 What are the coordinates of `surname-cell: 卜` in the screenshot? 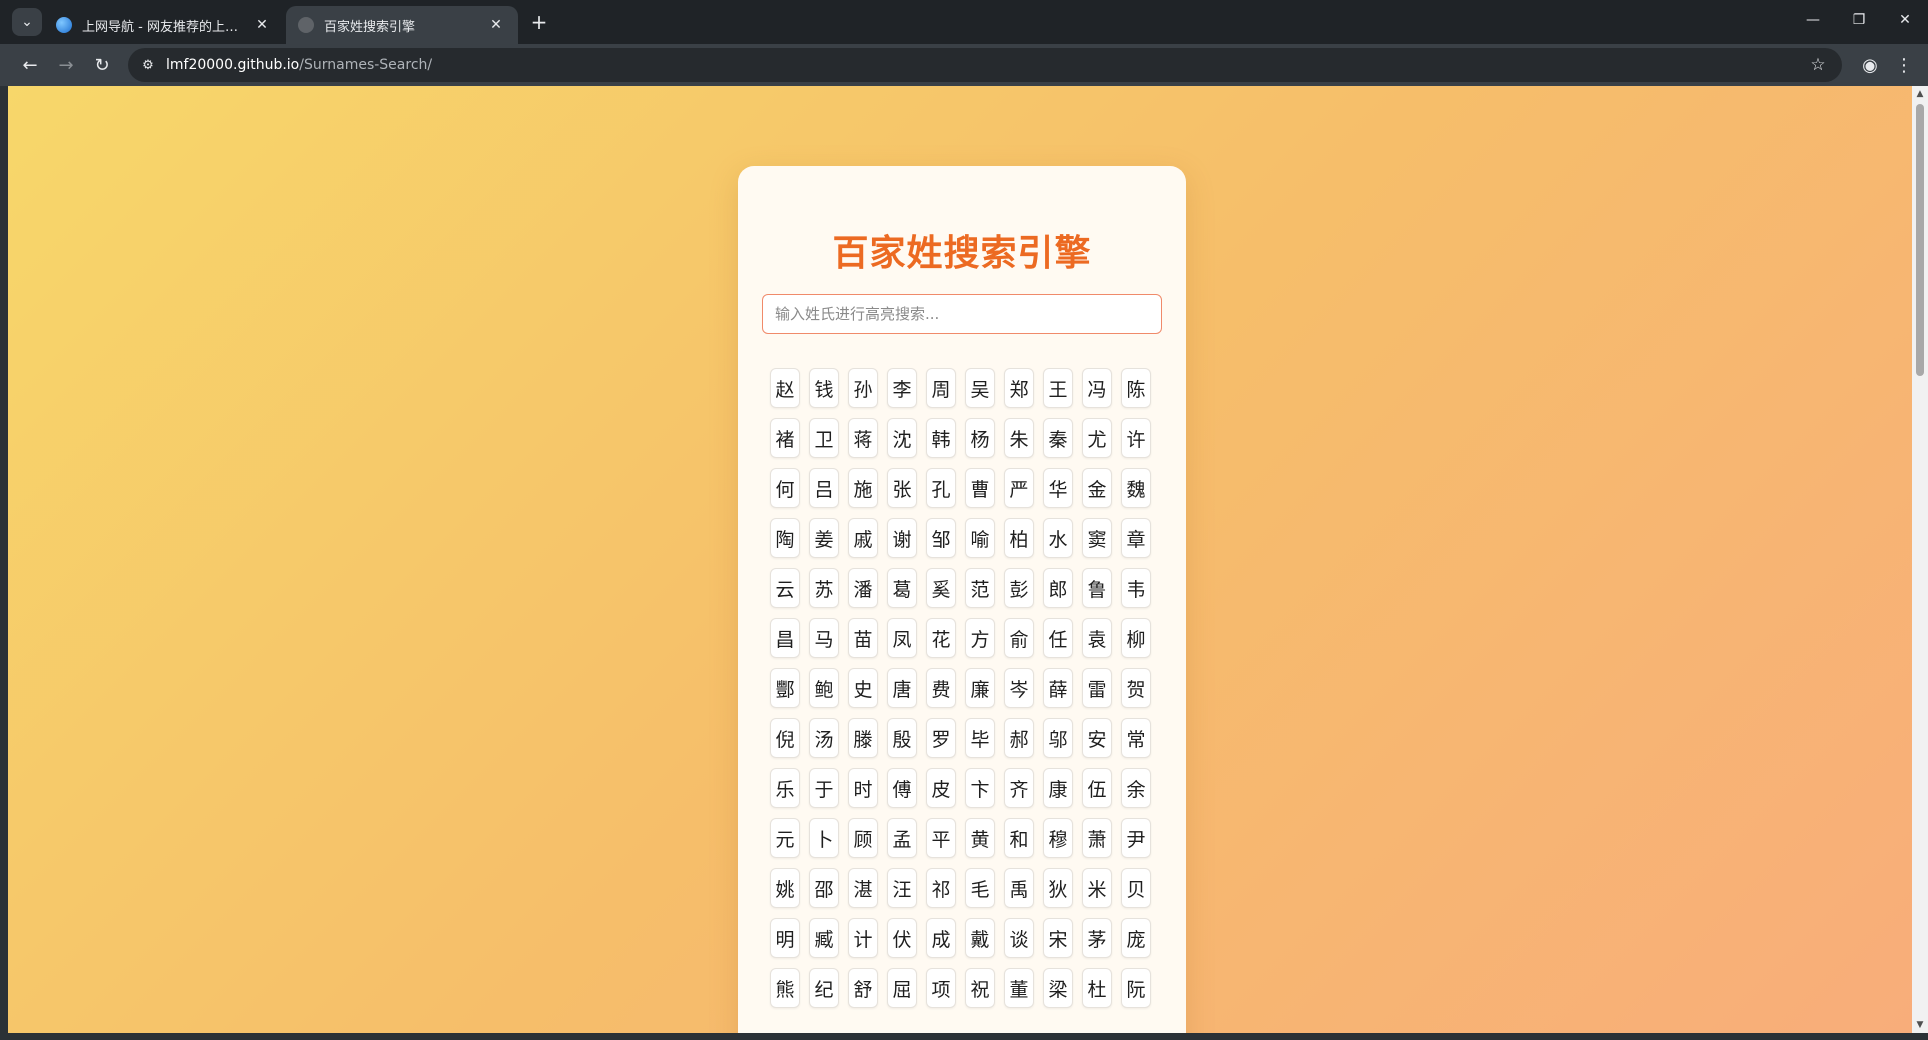 It's located at (824, 838).